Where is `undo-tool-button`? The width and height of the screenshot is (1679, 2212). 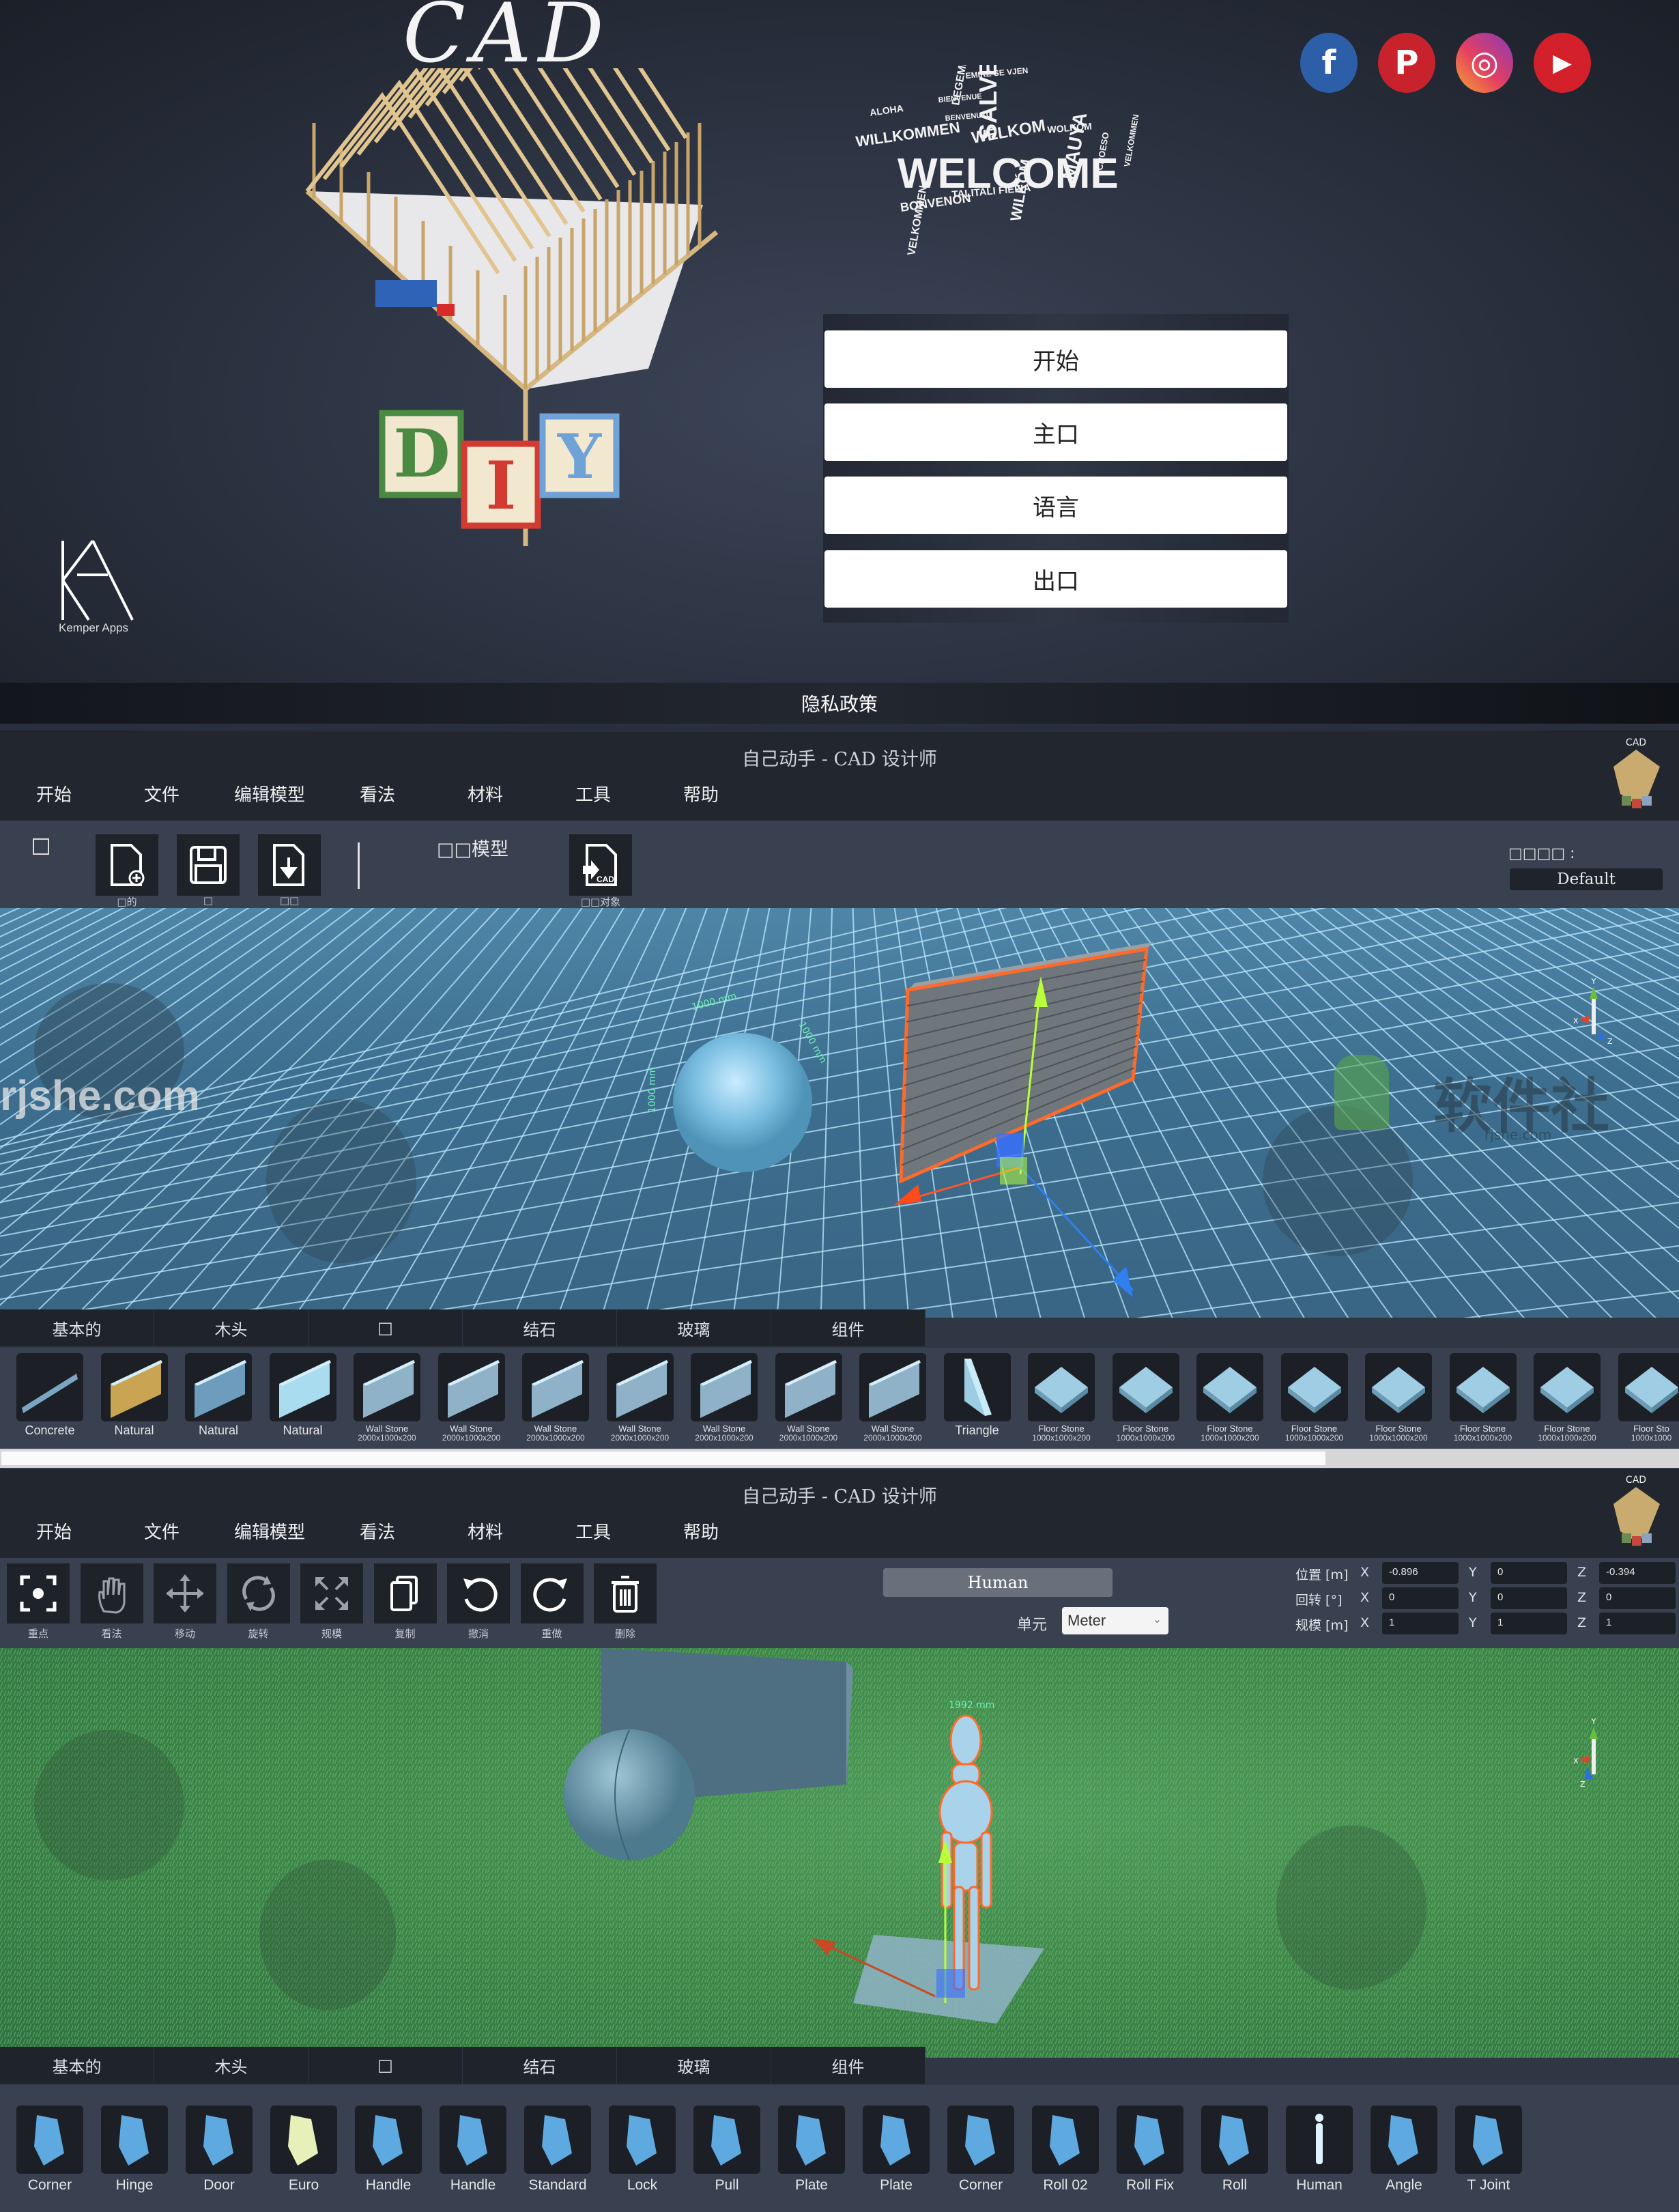 undo-tool-button is located at coordinates (478, 1593).